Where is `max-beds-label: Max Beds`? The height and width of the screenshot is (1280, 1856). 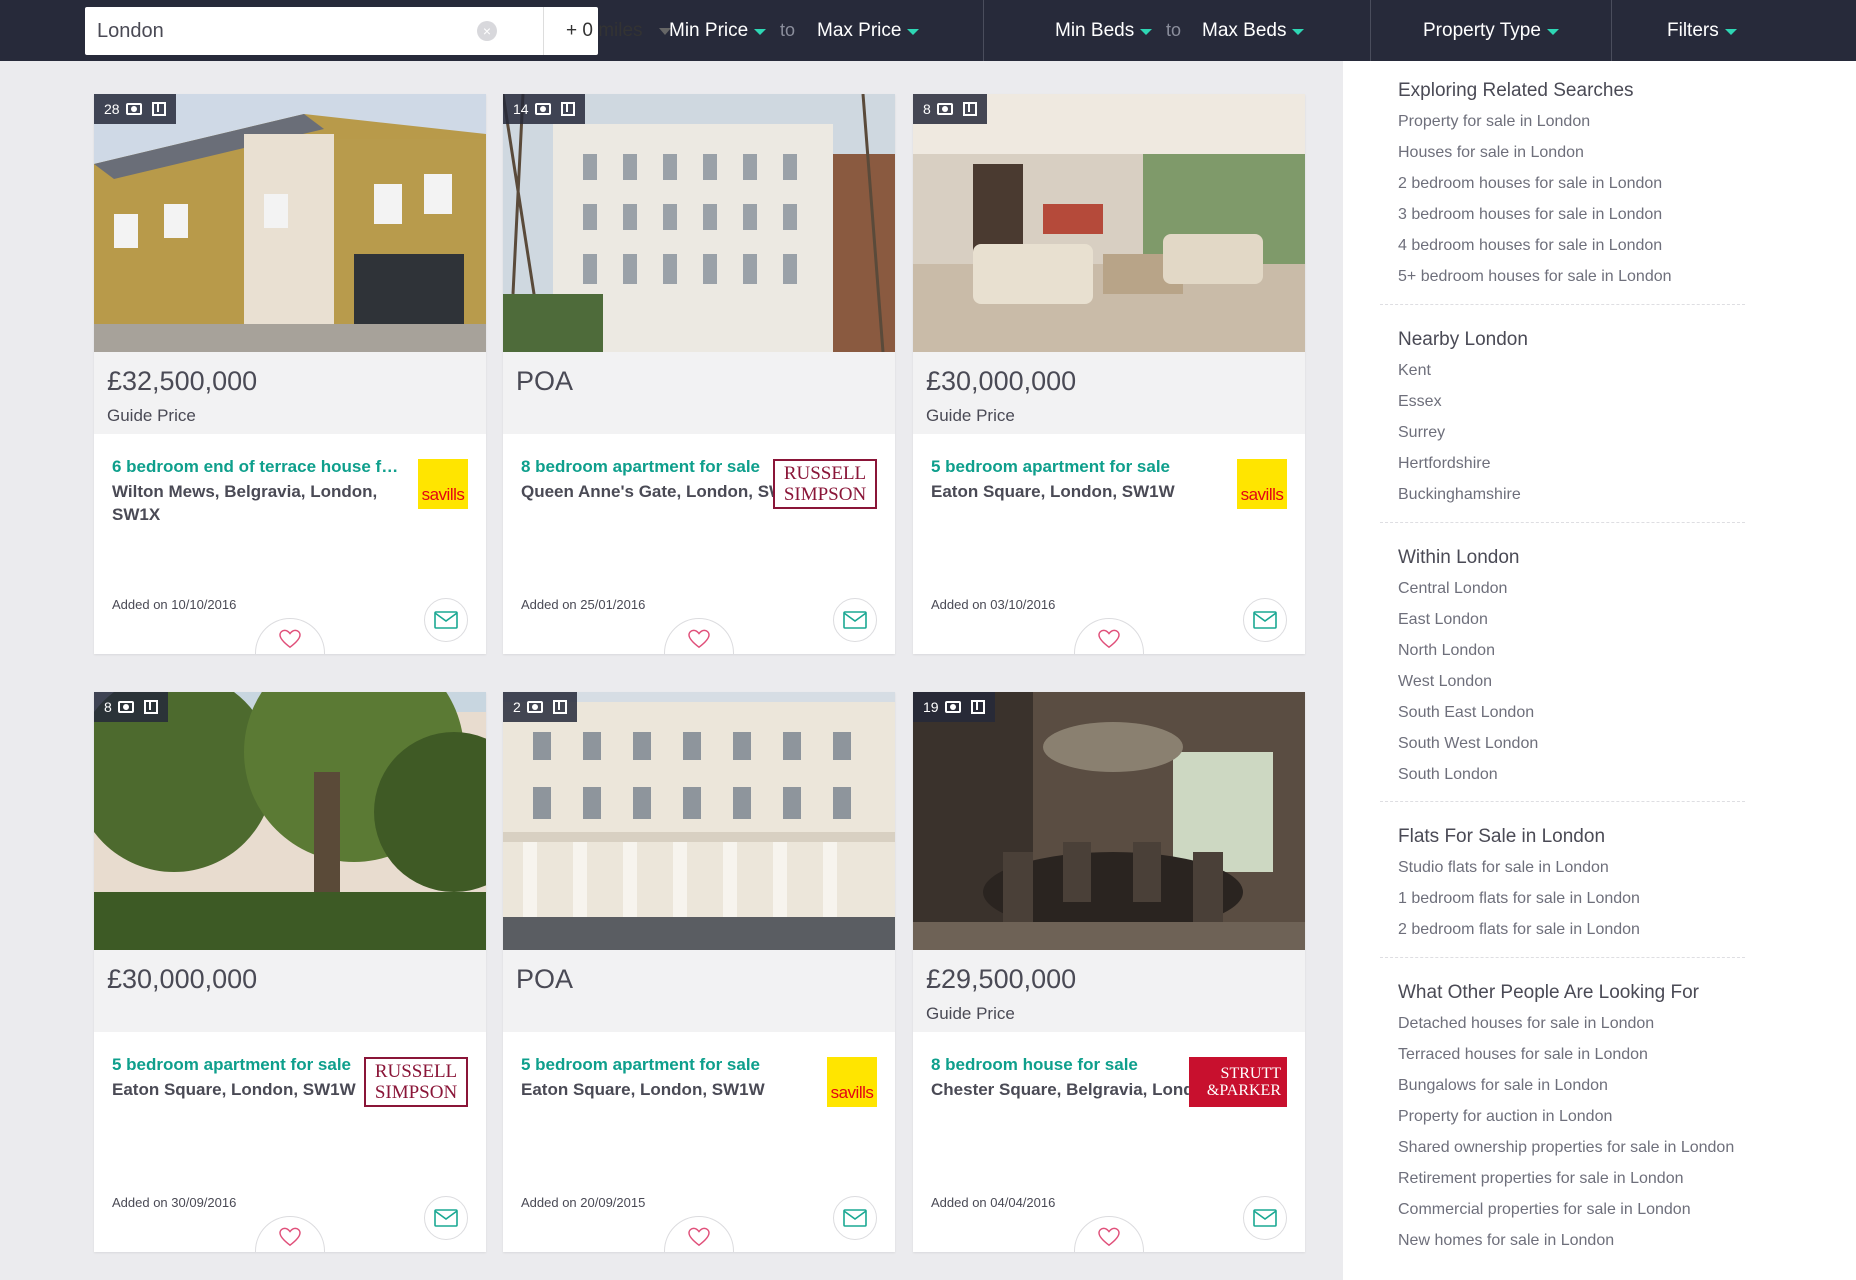
max-beds-label: Max Beds is located at coordinates (1244, 30).